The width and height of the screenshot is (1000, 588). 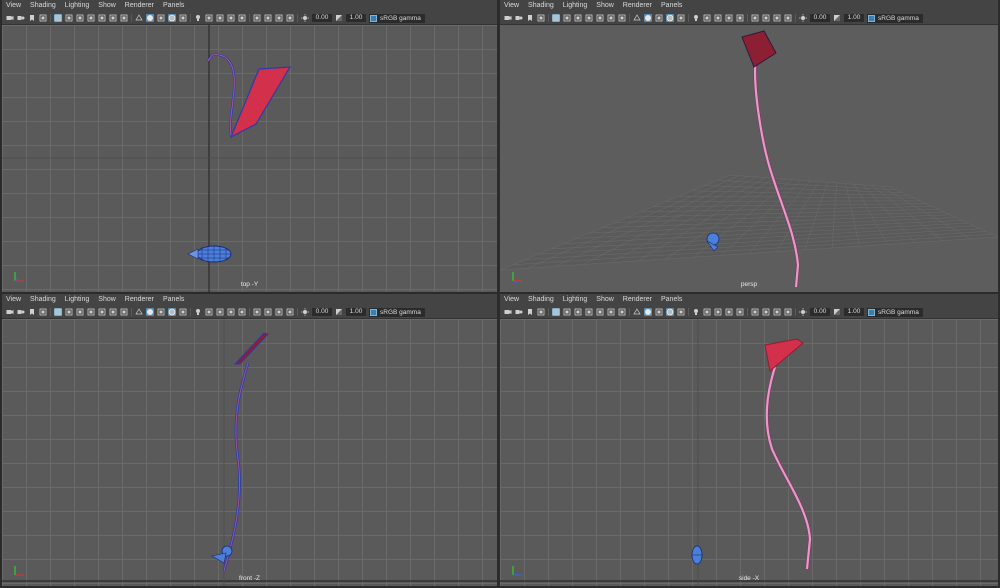 I want to click on motion-blur-icon, so click(x=231, y=18).